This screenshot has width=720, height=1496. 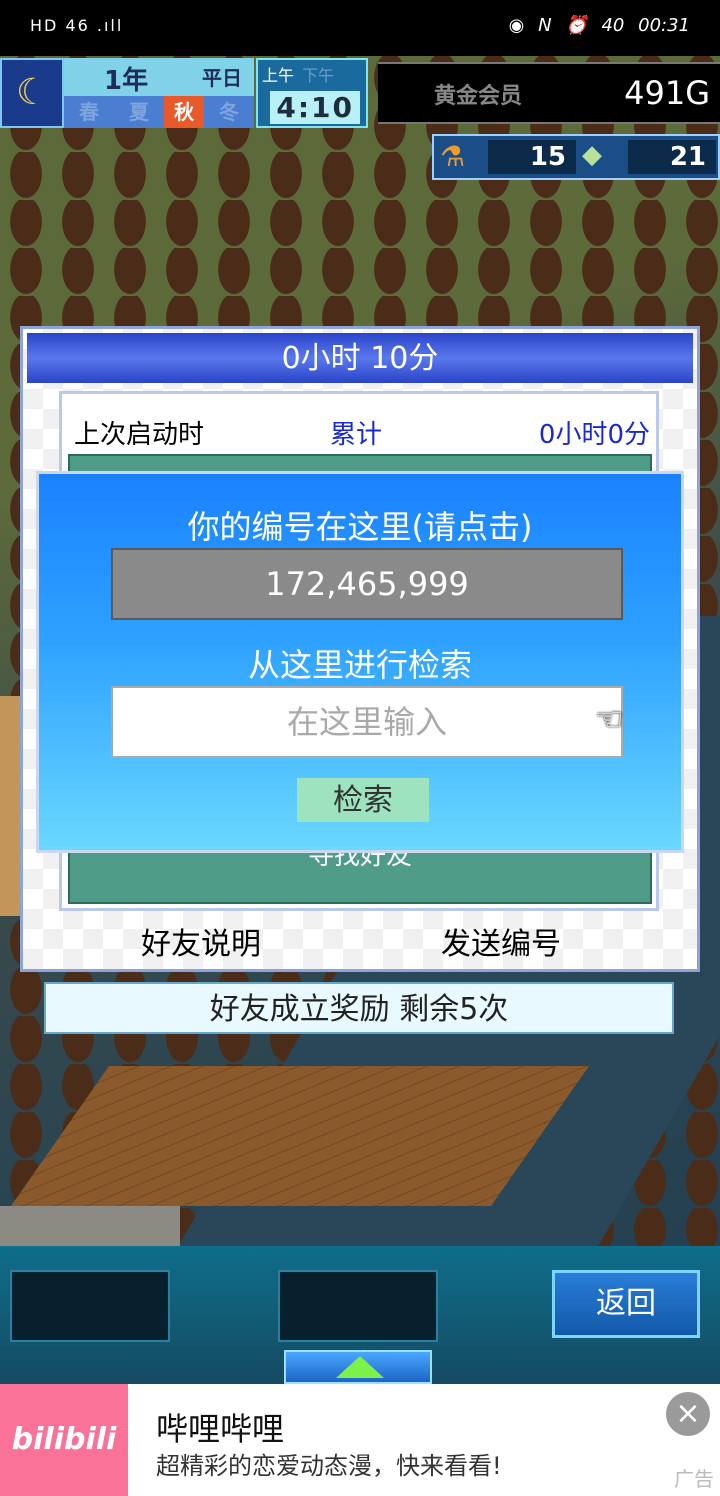 What do you see at coordinates (360, 1440) in the screenshot?
I see `ad-banner: bilibili 哔哩哔哩 超精彩的恋爱动态漫，快来看看! × 广告` at bounding box center [360, 1440].